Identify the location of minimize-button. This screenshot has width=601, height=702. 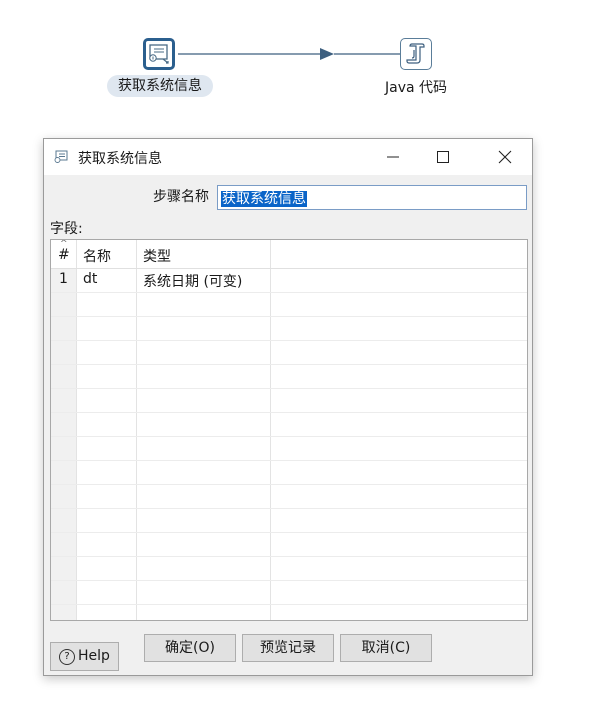
(393, 157).